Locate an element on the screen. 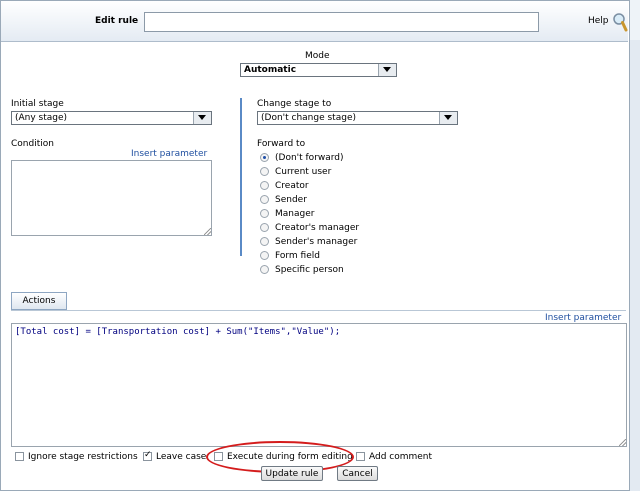 The width and height of the screenshot is (640, 491). help-link: Help is located at coordinates (598, 21).